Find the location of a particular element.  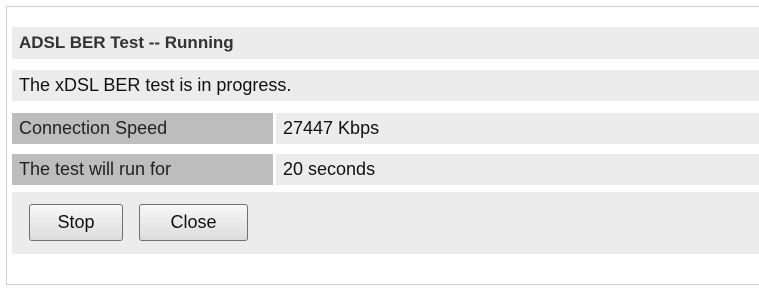

detail-value: 27447 Kbps is located at coordinates (517, 128).